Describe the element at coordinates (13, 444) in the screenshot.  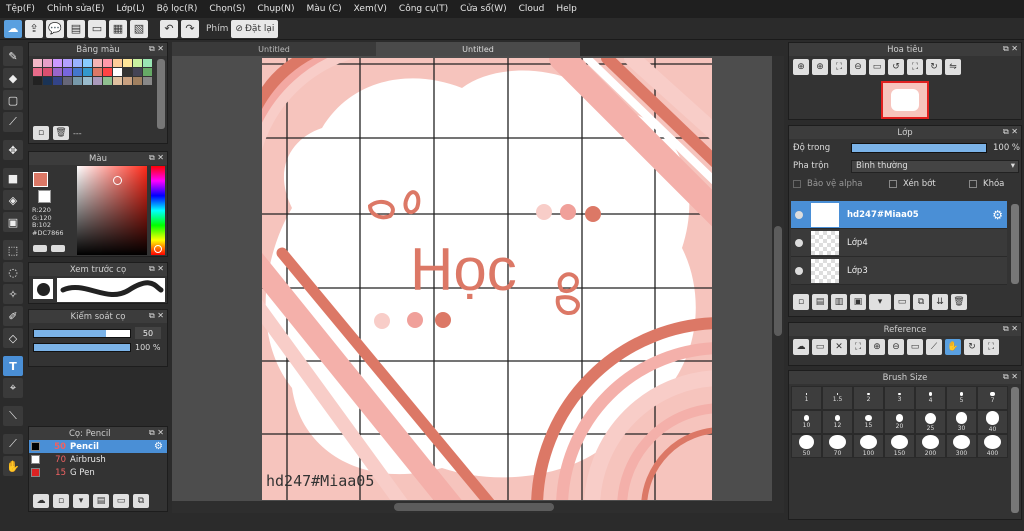
I see `dropper-icon: ⟋` at that location.